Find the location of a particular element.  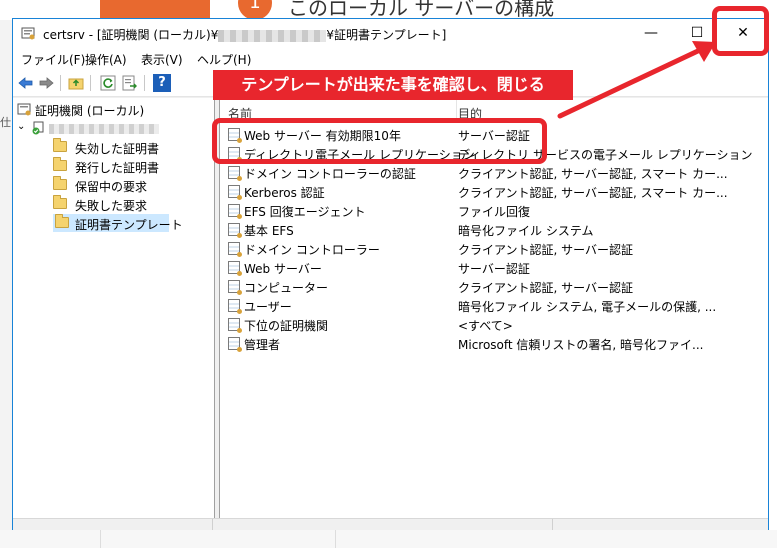

instruction-callout: テンプレートが出来た事を確認し、閉じる is located at coordinates (393, 85).